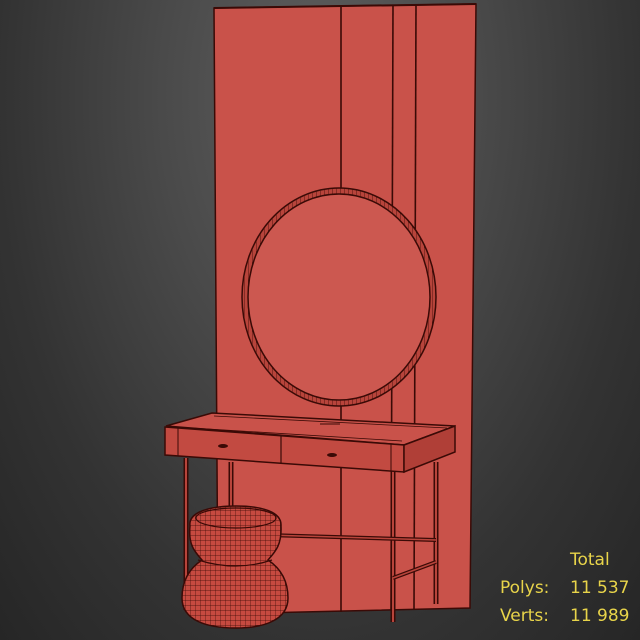 This screenshot has width=640, height=640. What do you see at coordinates (562, 593) in the screenshot?
I see `polygon-stats-overlay: Total Polys: 11 537 Verts: 11 989` at bounding box center [562, 593].